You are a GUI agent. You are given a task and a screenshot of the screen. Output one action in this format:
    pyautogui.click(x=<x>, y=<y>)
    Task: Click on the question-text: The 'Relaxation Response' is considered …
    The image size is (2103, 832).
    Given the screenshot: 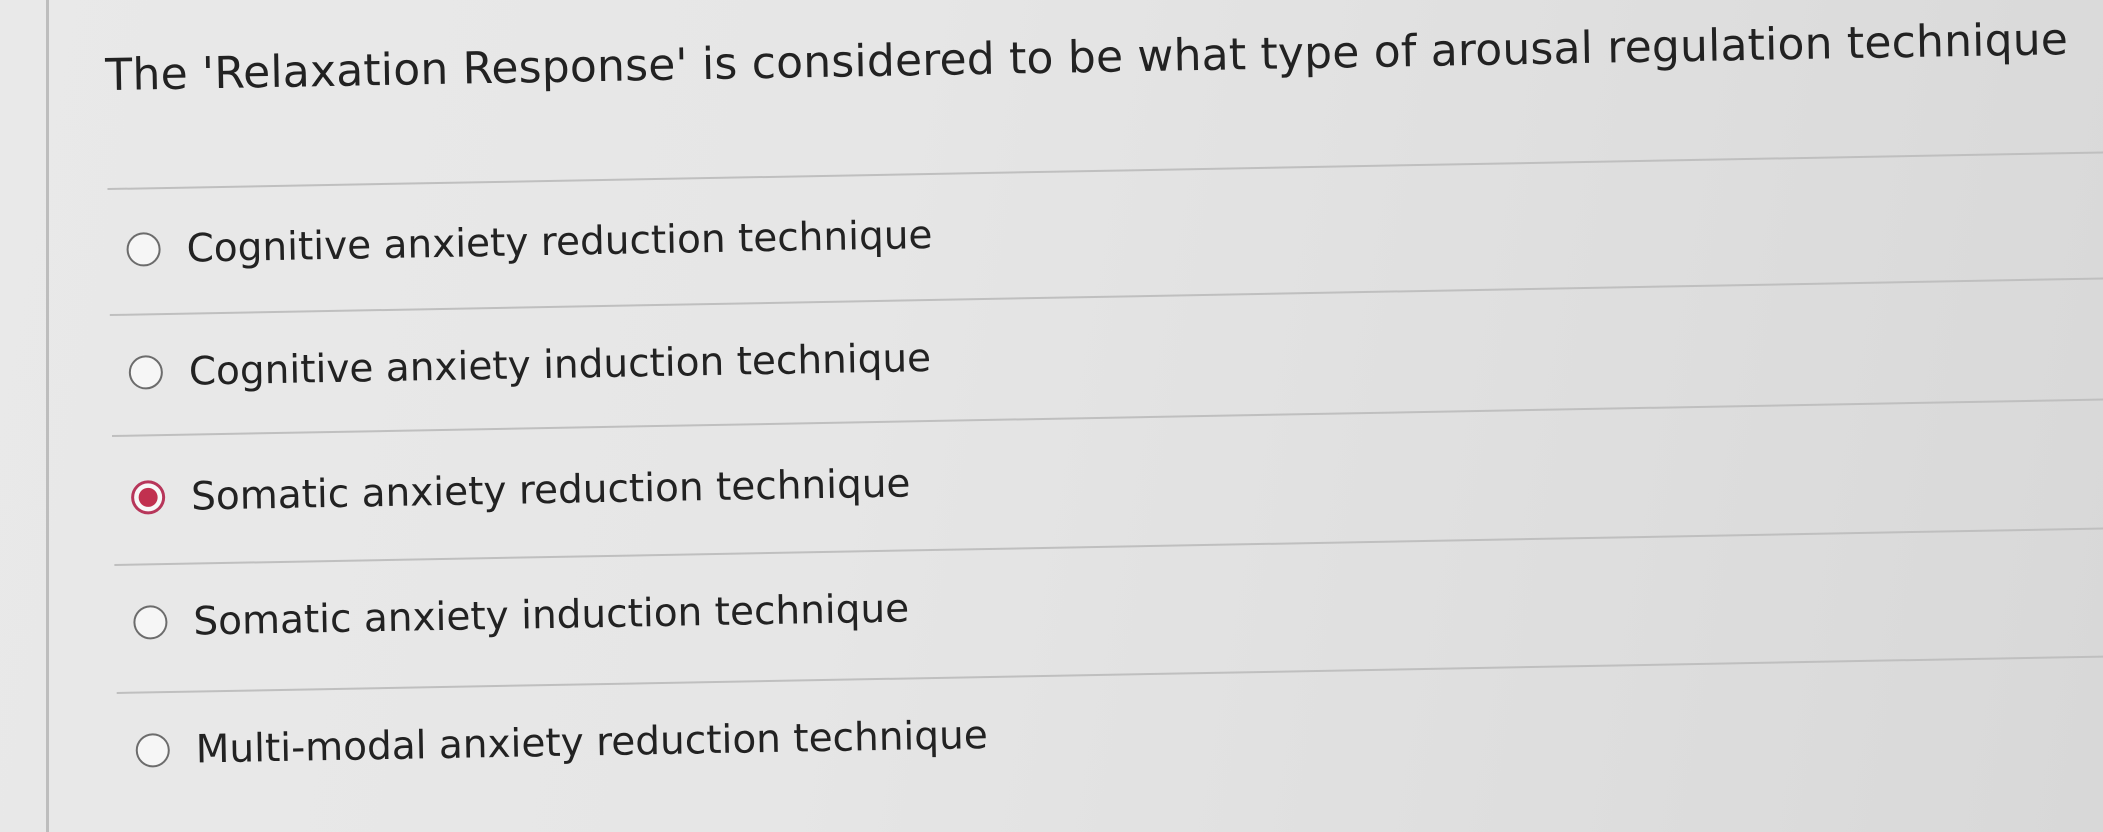 What is the action you would take?
    pyautogui.click(x=1086, y=58)
    